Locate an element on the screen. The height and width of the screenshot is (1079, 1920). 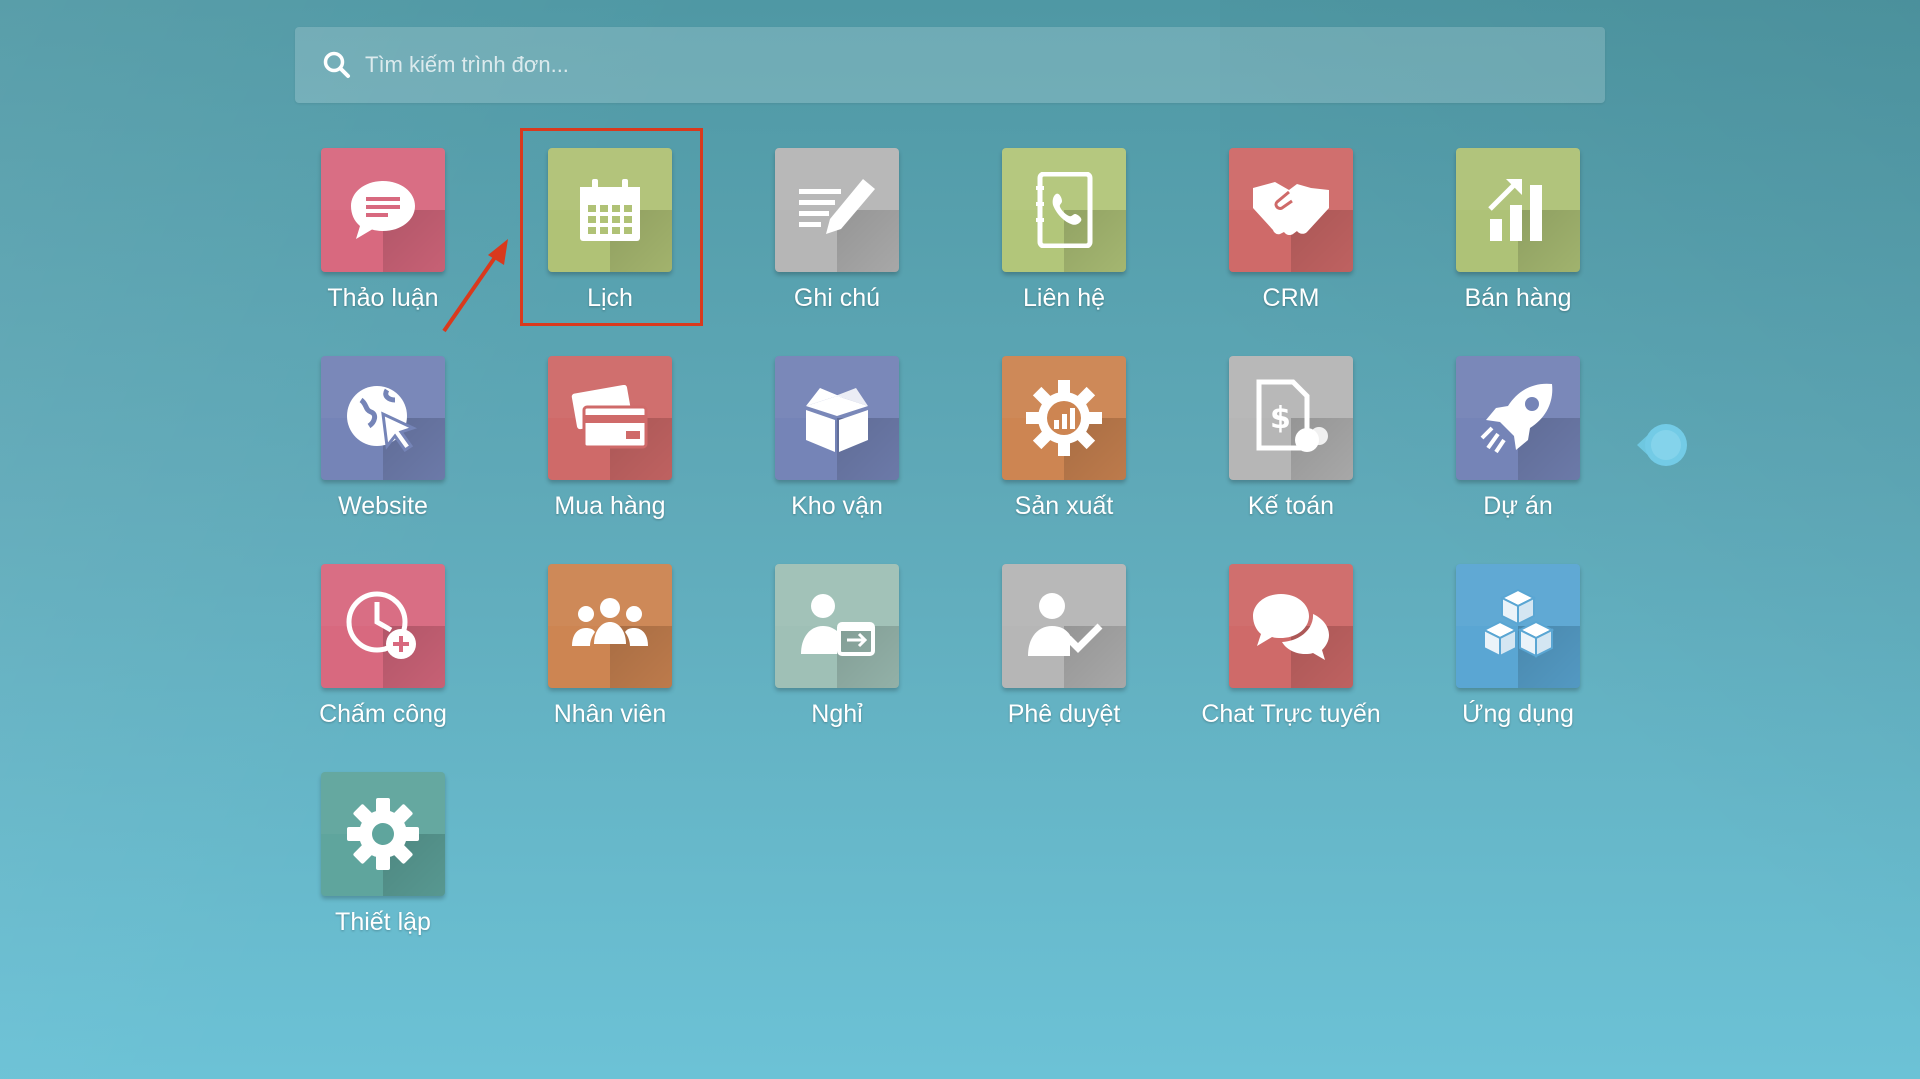
app-label: Thiết lập is located at coordinates (383, 922).